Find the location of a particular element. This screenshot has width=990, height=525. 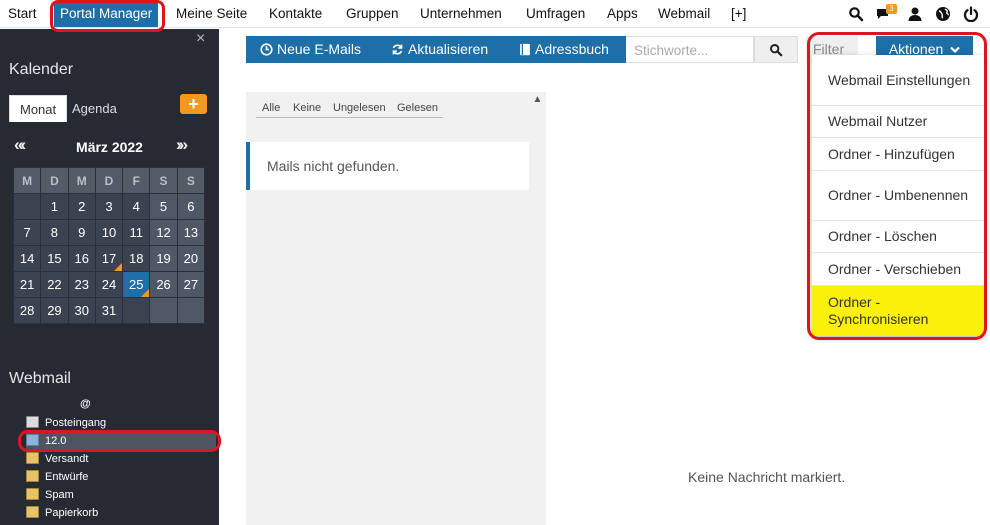

calendar-day: 30 is located at coordinates (81, 310).